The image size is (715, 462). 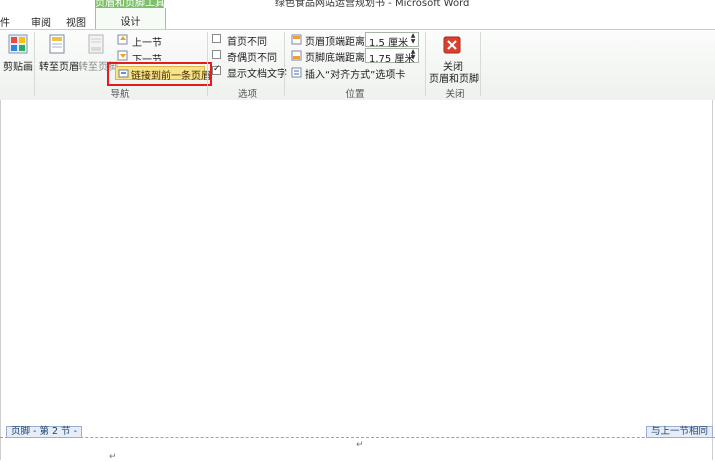 I want to click on insert-alignment-tab-label: 插入“对齐方式”选项卡, so click(x=355, y=75).